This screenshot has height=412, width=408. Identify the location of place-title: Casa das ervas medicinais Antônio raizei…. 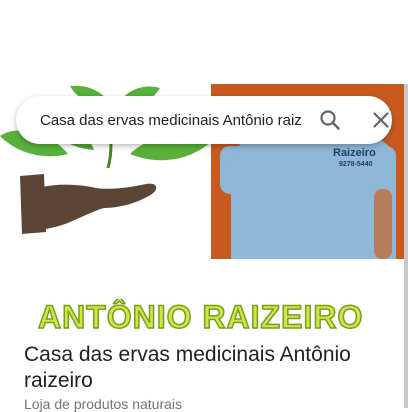
(187, 367).